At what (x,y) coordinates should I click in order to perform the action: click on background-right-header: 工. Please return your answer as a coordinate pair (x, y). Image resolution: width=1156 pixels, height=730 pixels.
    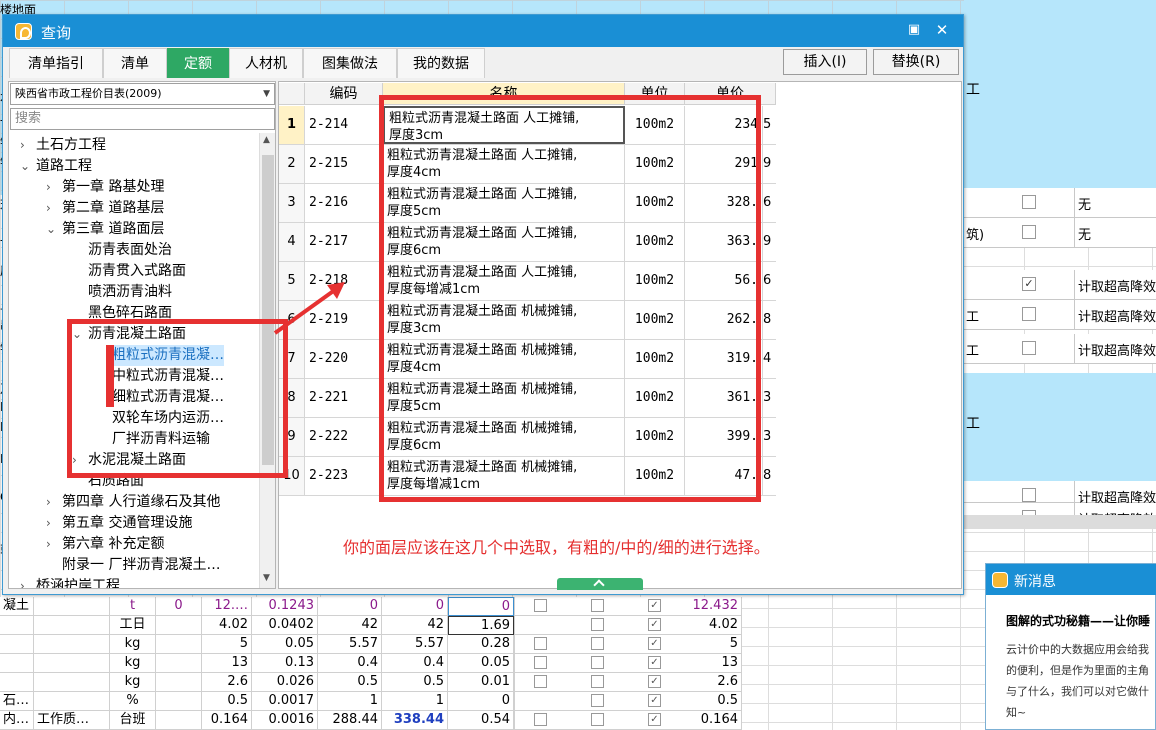
    Looking at the image, I should click on (1060, 97).